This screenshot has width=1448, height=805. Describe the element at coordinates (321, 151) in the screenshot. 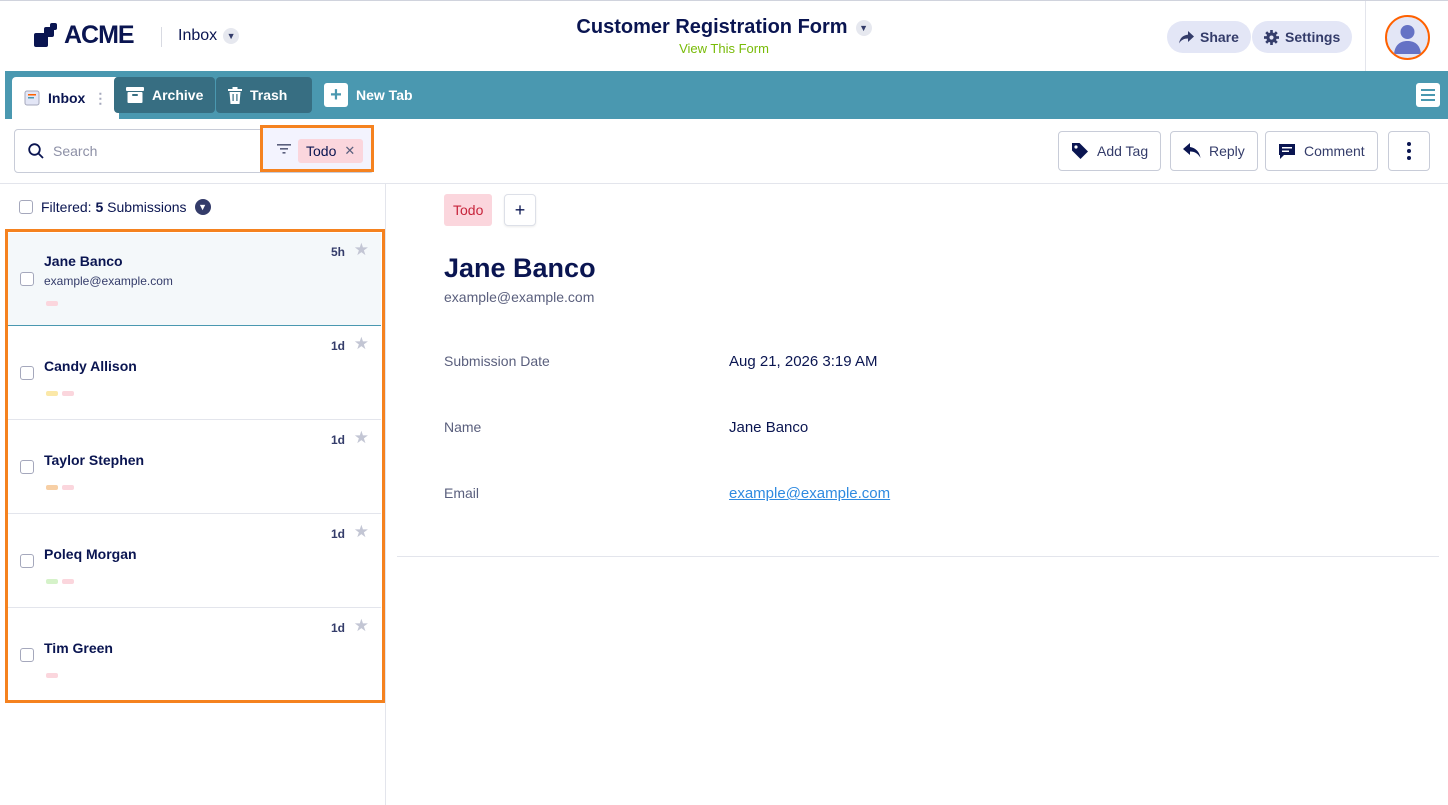

I see `filter-chip-label: Todo` at that location.